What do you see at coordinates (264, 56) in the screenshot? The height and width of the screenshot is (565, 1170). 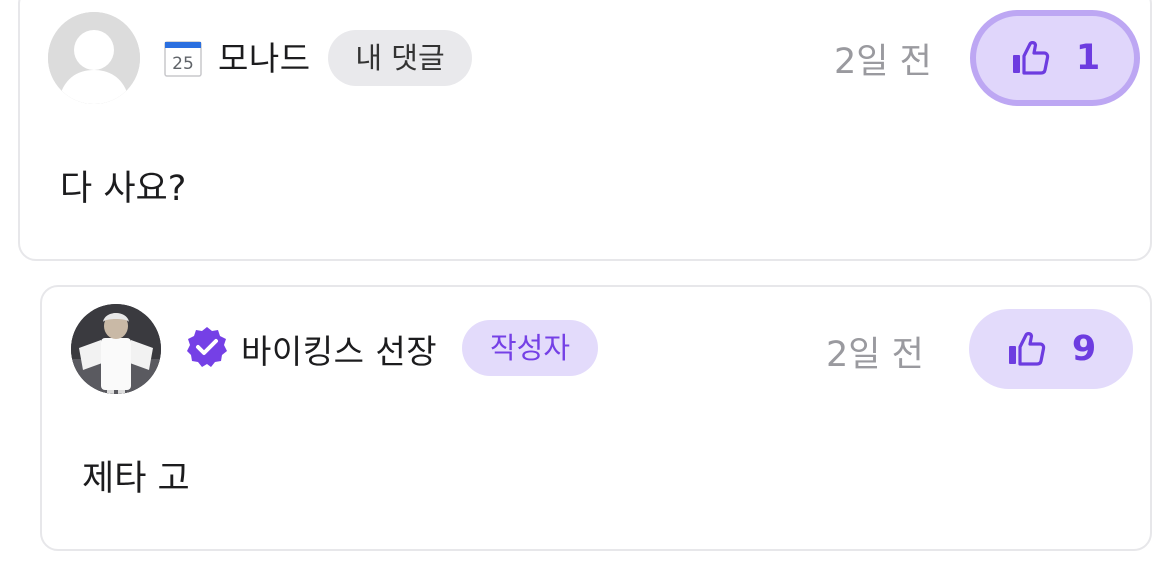 I see `author-name: 모나드` at bounding box center [264, 56].